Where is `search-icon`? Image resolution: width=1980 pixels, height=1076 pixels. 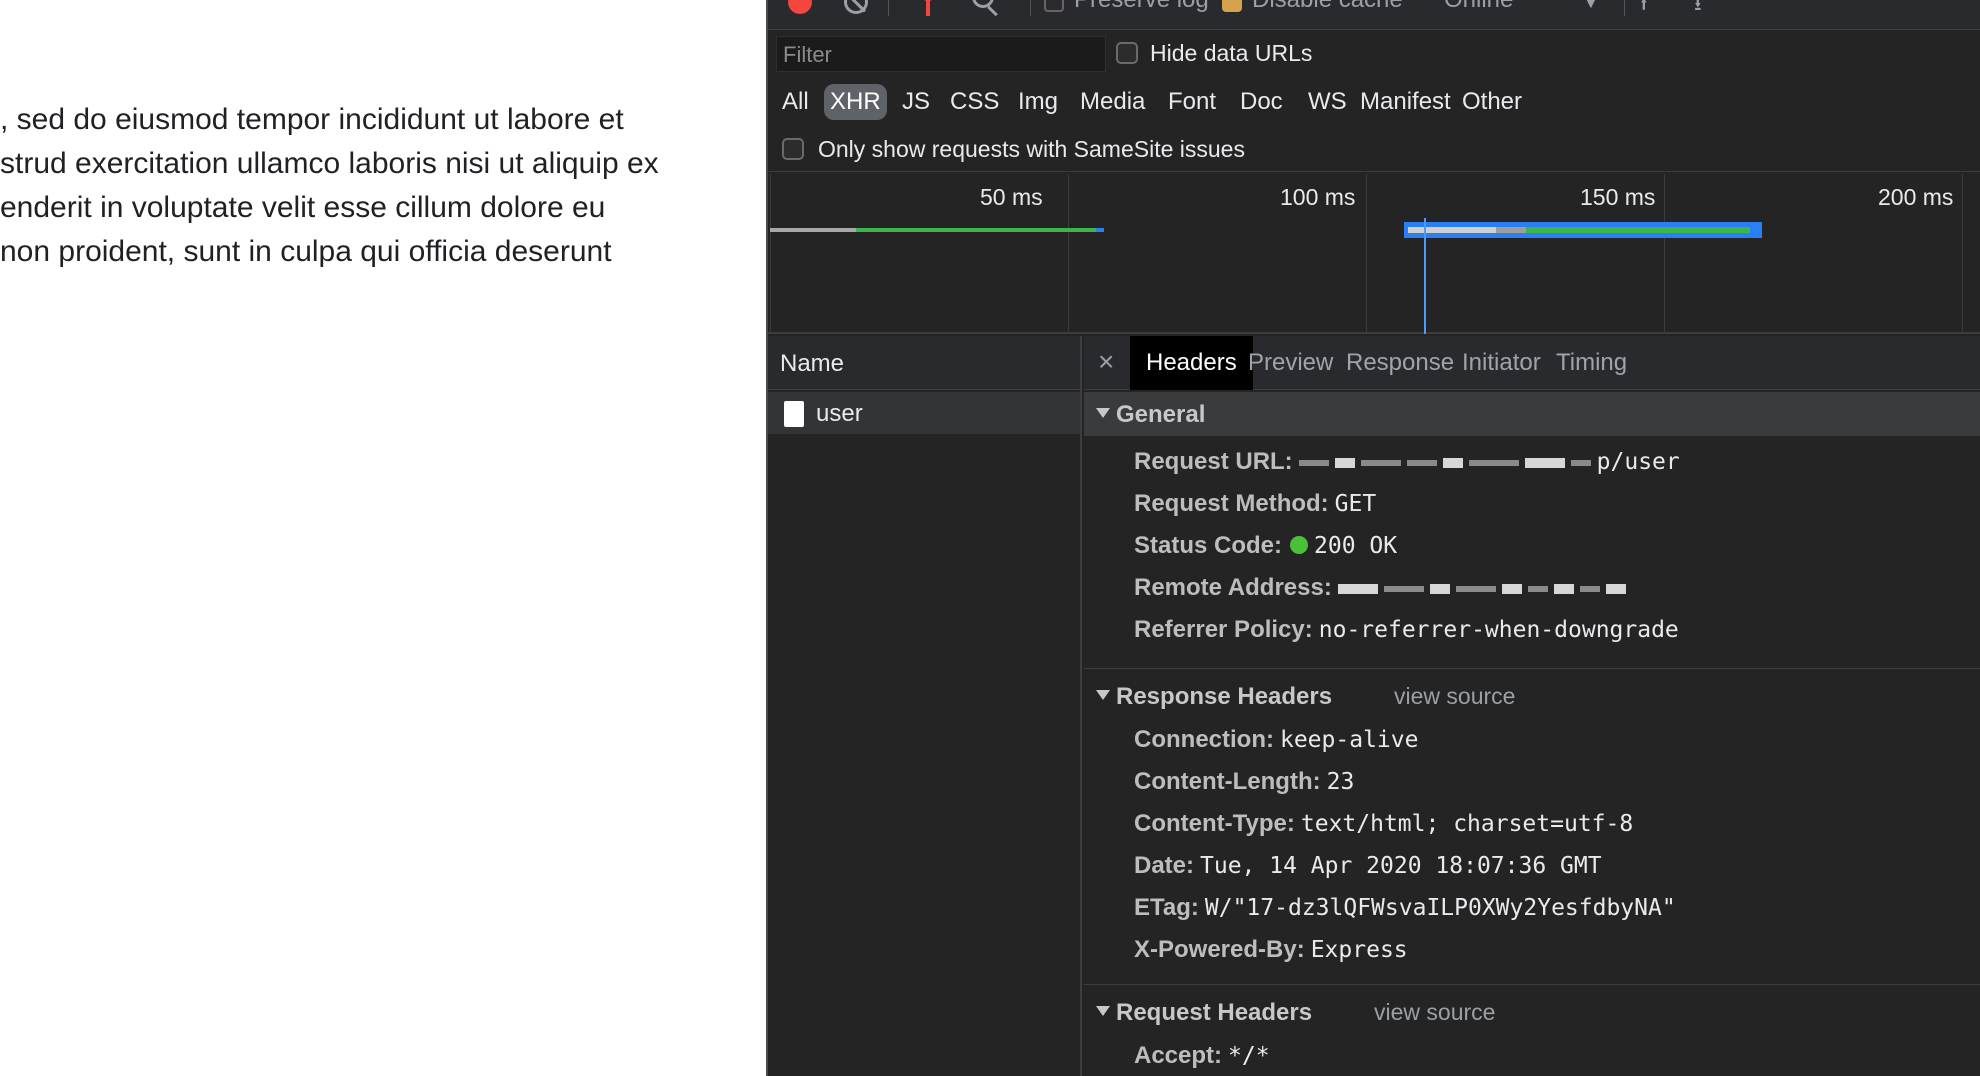
search-icon is located at coordinates (983, 4).